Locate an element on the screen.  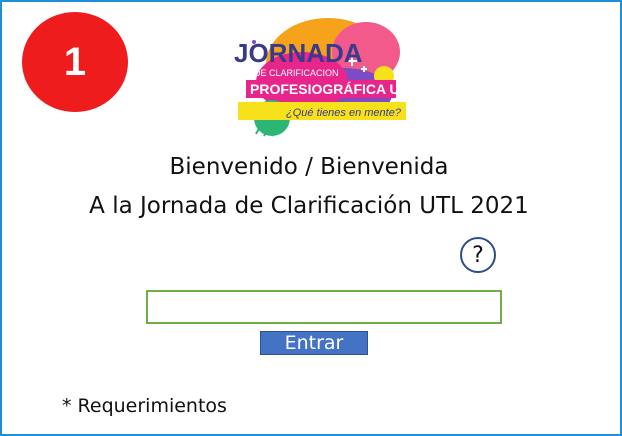
logo-title-second: PROFESIOGRÁFICA UTL is located at coordinates (330, 89).